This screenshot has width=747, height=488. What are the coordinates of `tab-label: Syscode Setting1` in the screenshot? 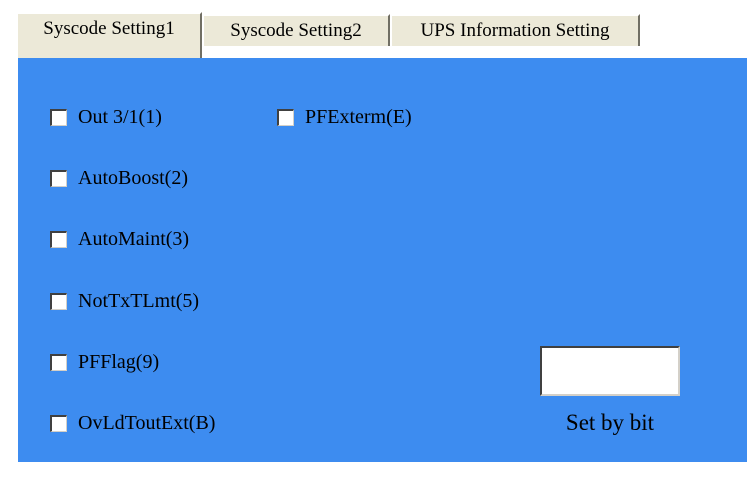 It's located at (109, 28).